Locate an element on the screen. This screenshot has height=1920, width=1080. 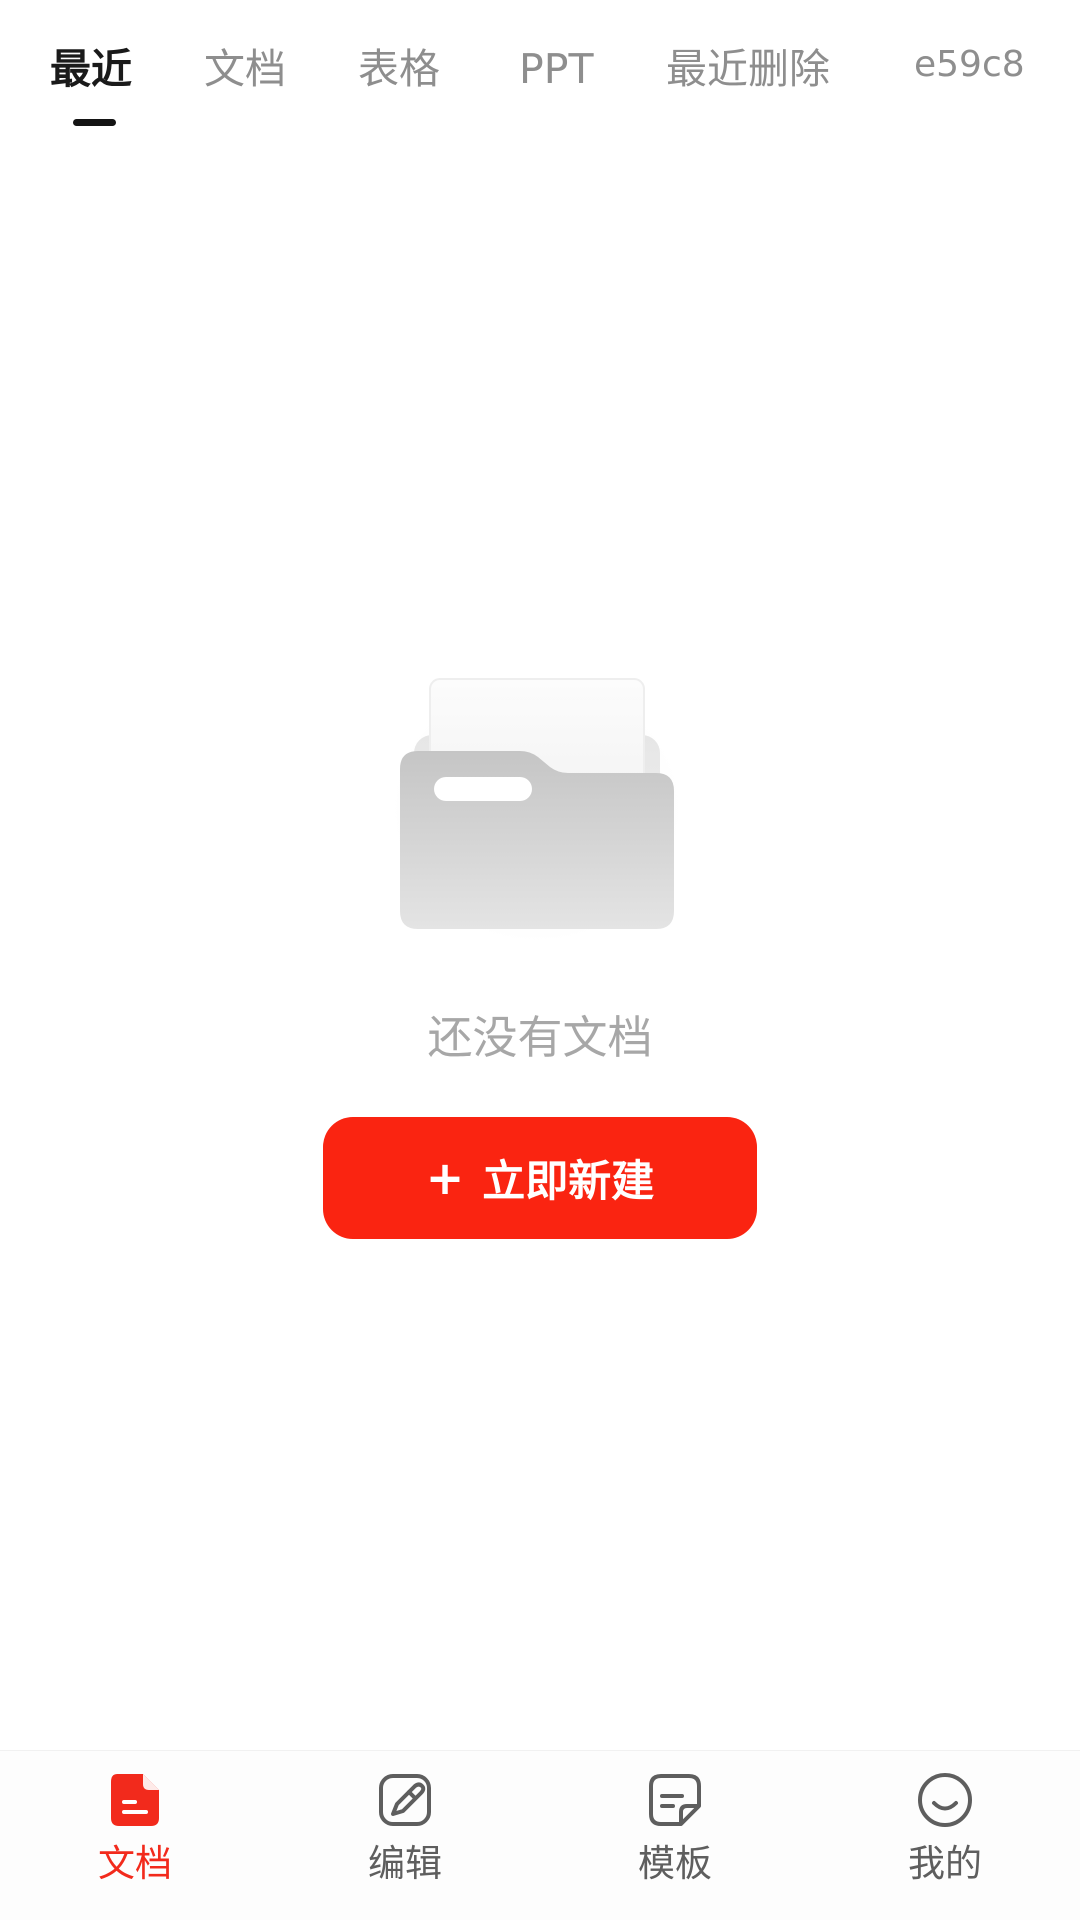
active-tab-indicator is located at coordinates (94, 122).